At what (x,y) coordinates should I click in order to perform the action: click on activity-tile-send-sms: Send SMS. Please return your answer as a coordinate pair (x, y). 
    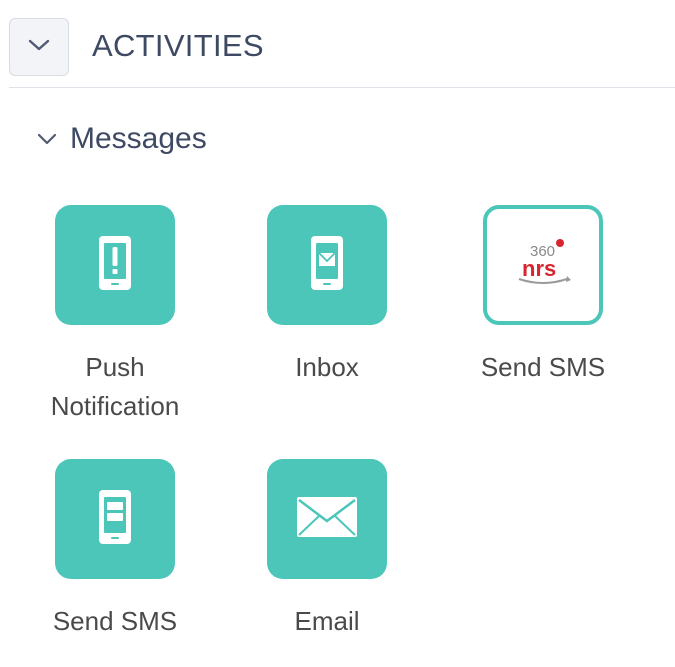
    Looking at the image, I should click on (115, 550).